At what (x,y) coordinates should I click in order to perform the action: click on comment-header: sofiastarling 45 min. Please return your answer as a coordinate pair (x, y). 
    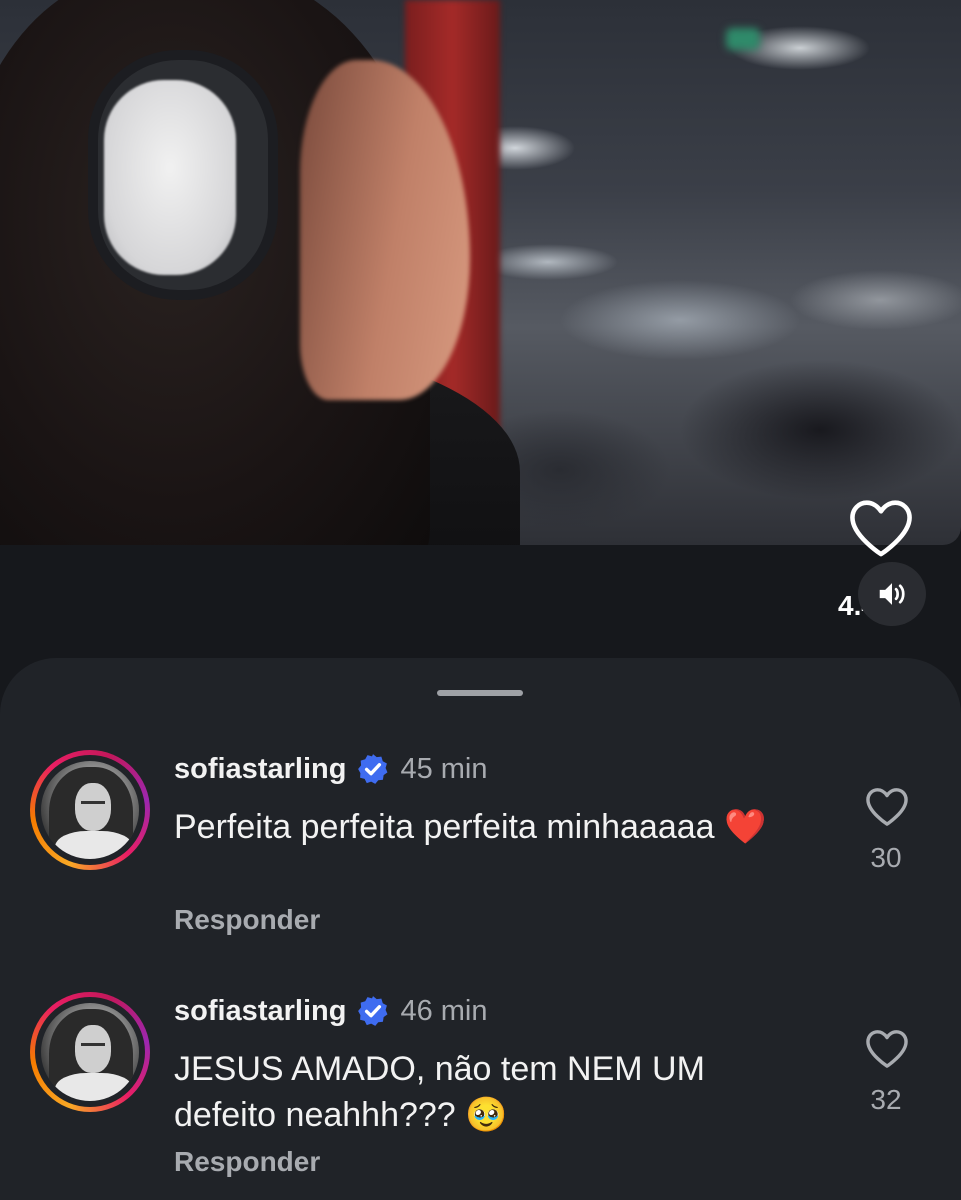
    Looking at the image, I should click on (330, 769).